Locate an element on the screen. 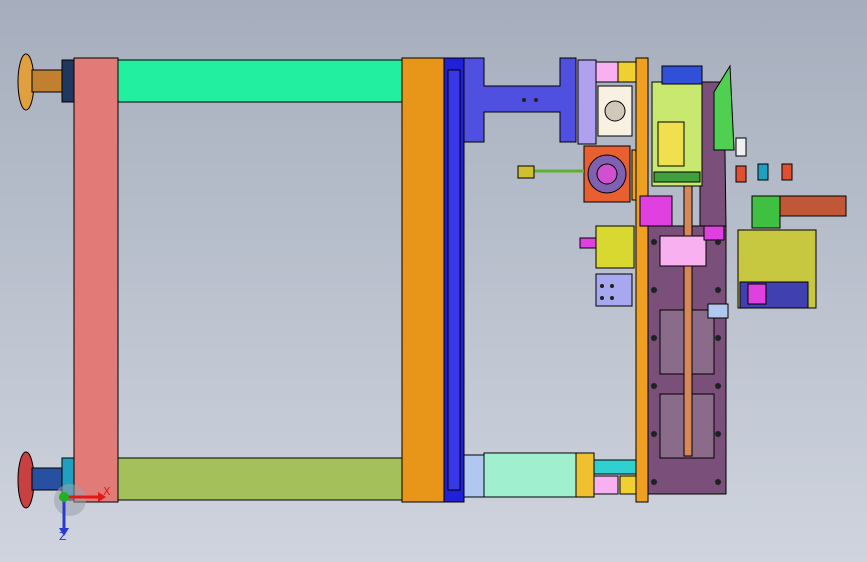  mount-block is located at coordinates (614, 290).